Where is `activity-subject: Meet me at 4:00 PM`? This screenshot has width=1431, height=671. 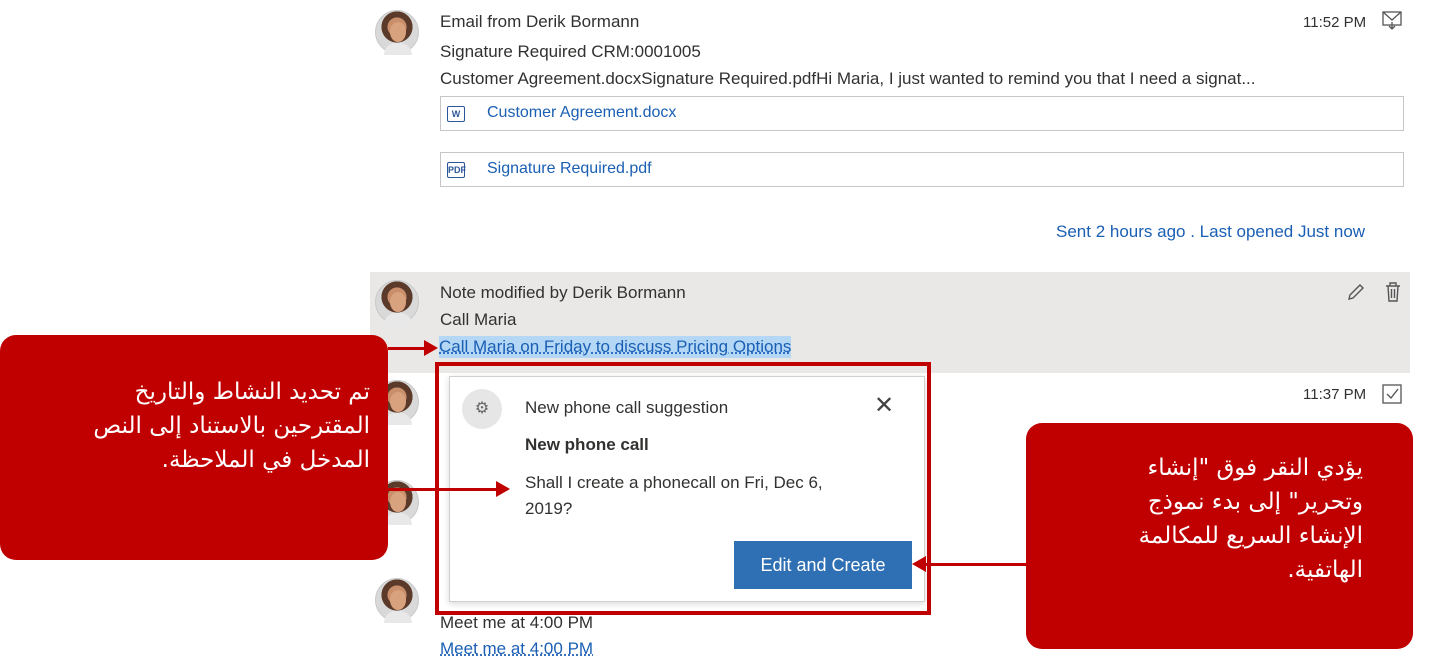
activity-subject: Meet me at 4:00 PM is located at coordinates (517, 622).